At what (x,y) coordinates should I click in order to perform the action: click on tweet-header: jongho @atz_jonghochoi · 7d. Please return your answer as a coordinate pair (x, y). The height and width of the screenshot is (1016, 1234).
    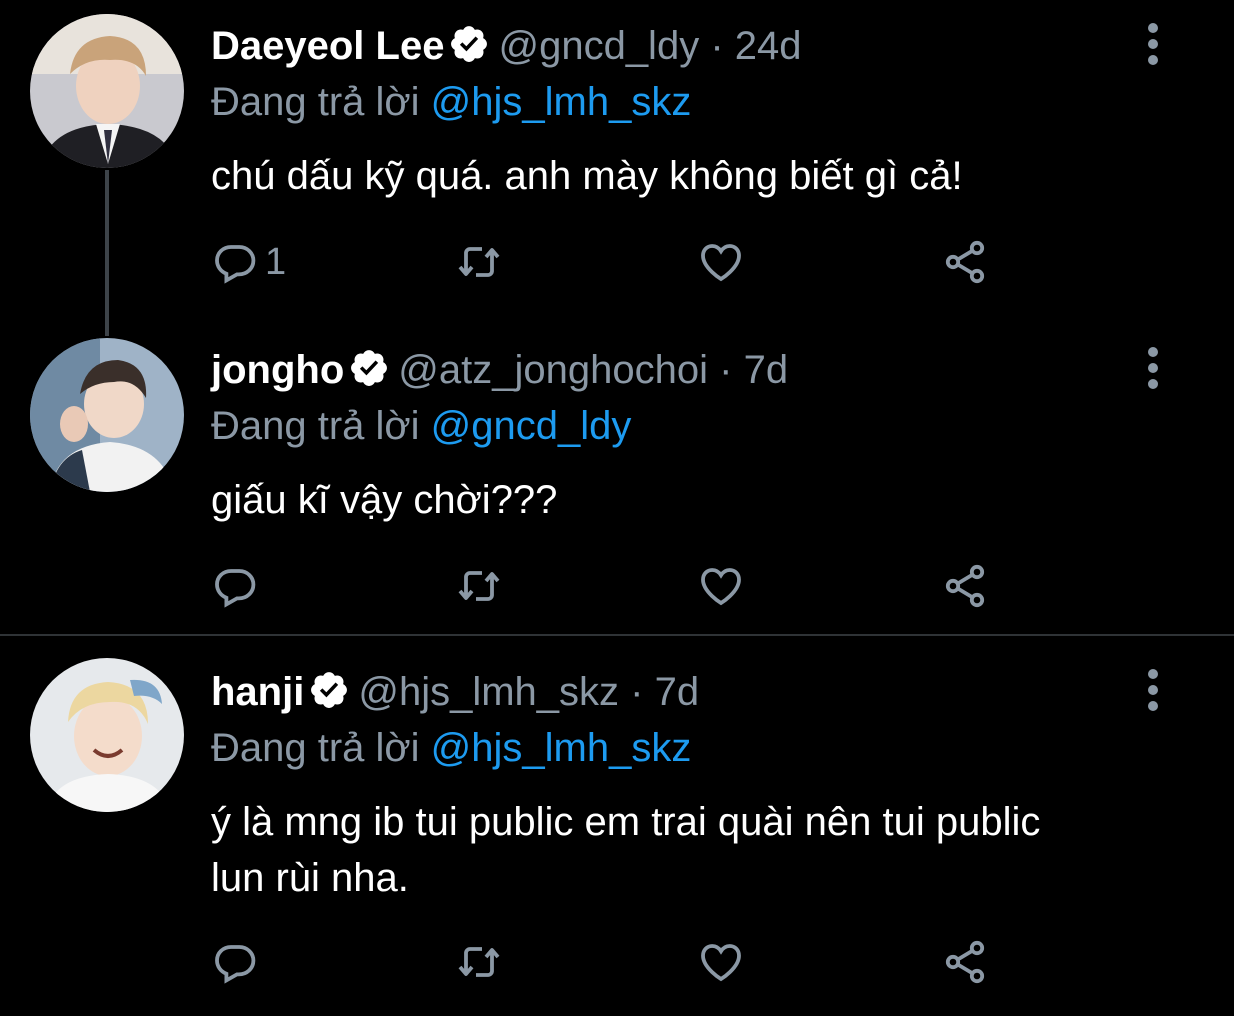
    Looking at the image, I should click on (499, 370).